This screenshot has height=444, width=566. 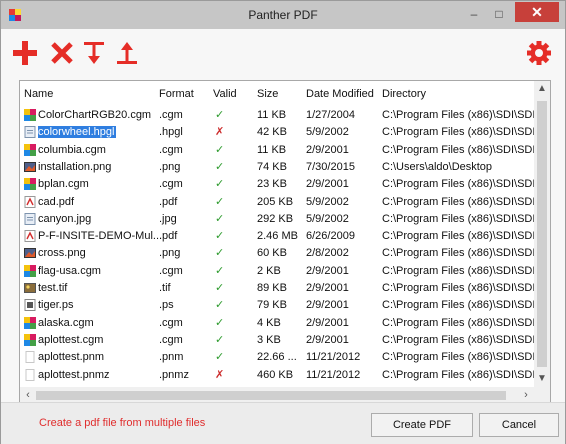 I want to click on column-header-valid: Valid, so click(x=228, y=94).